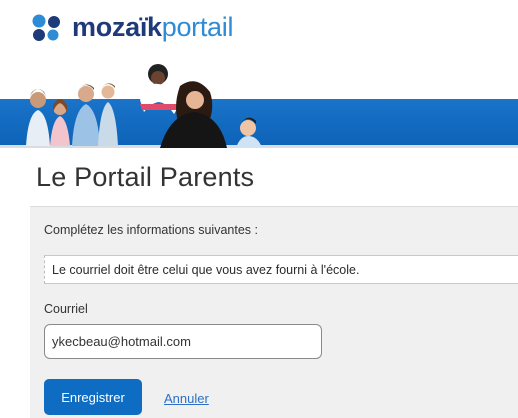 Image resolution: width=518 pixels, height=418 pixels. Describe the element at coordinates (145, 177) in the screenshot. I see `page-title: Le Portail Parents` at that location.